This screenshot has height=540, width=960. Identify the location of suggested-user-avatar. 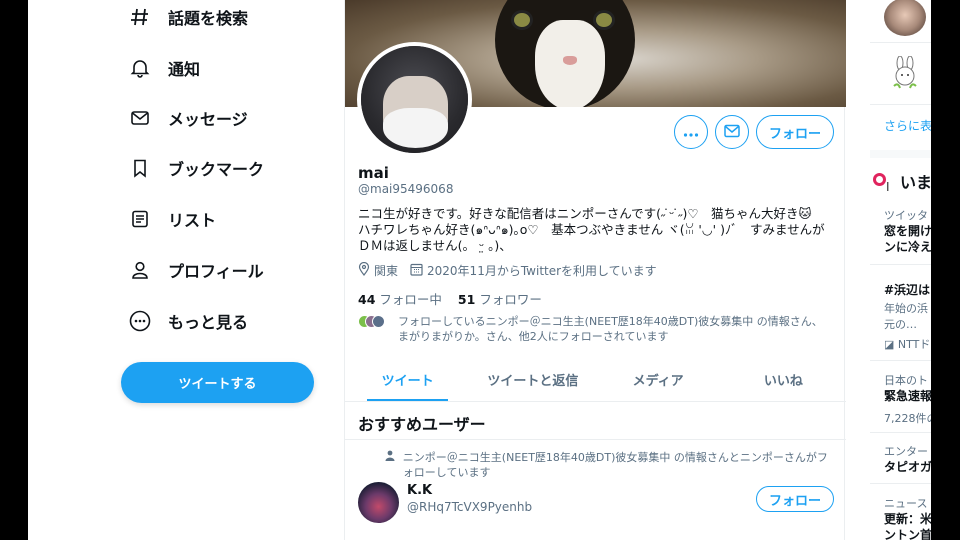
(378, 502).